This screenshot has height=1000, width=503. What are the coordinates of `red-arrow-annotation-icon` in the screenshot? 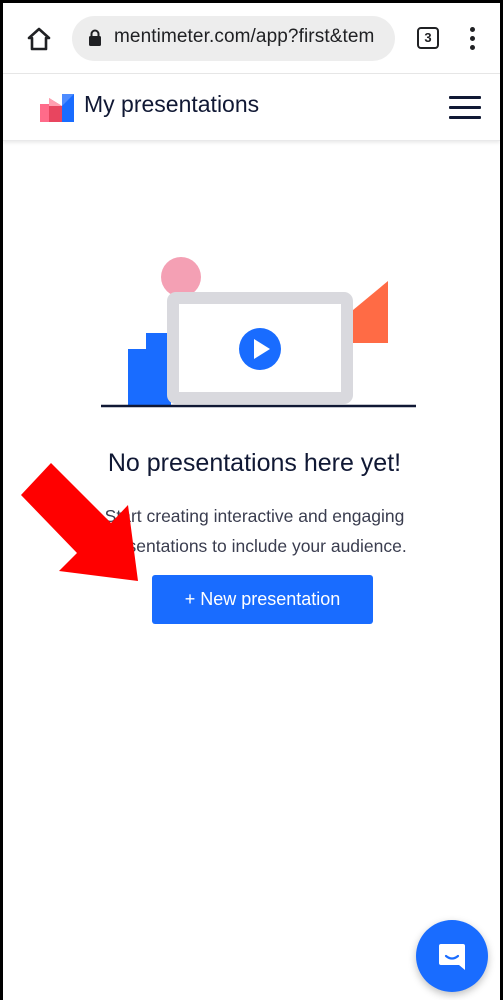 It's located at (79, 522).